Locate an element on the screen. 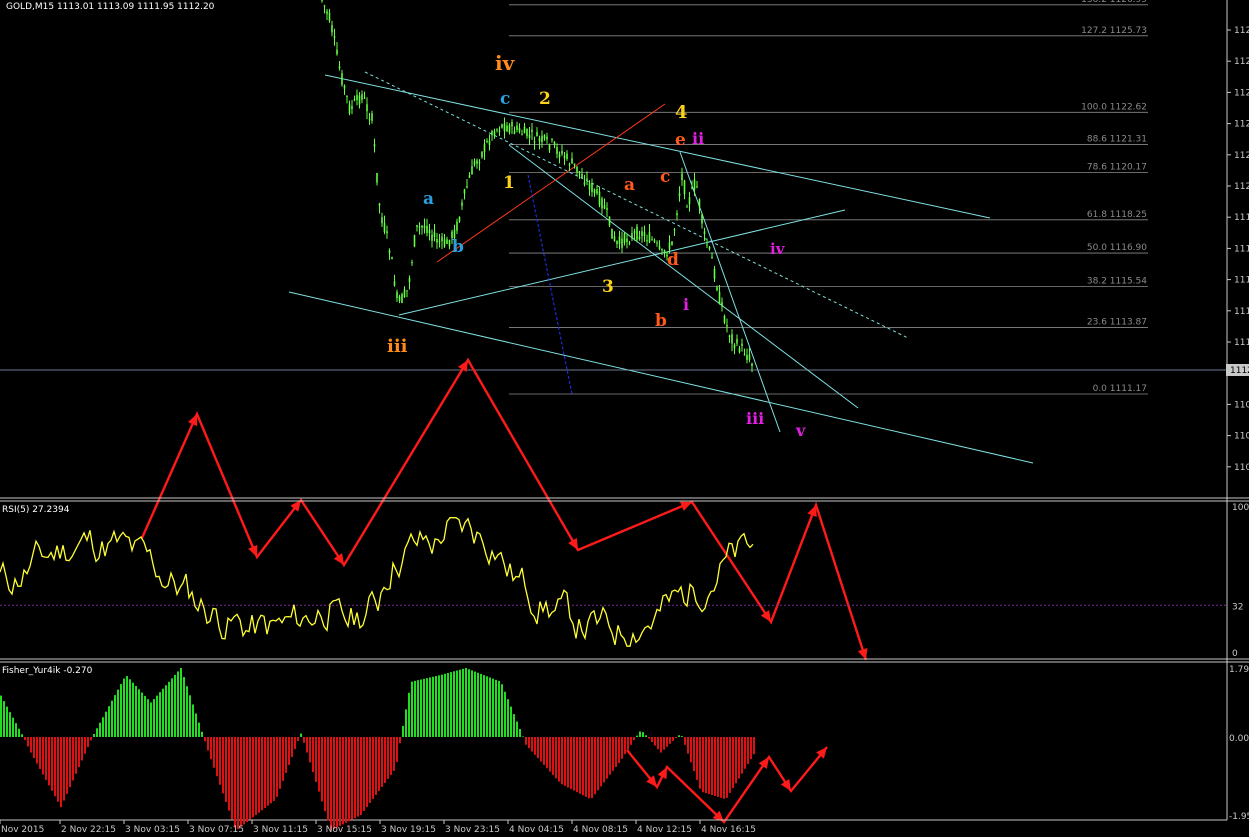 The height and width of the screenshot is (837, 1249). wave-label: 2 is located at coordinates (545, 99).